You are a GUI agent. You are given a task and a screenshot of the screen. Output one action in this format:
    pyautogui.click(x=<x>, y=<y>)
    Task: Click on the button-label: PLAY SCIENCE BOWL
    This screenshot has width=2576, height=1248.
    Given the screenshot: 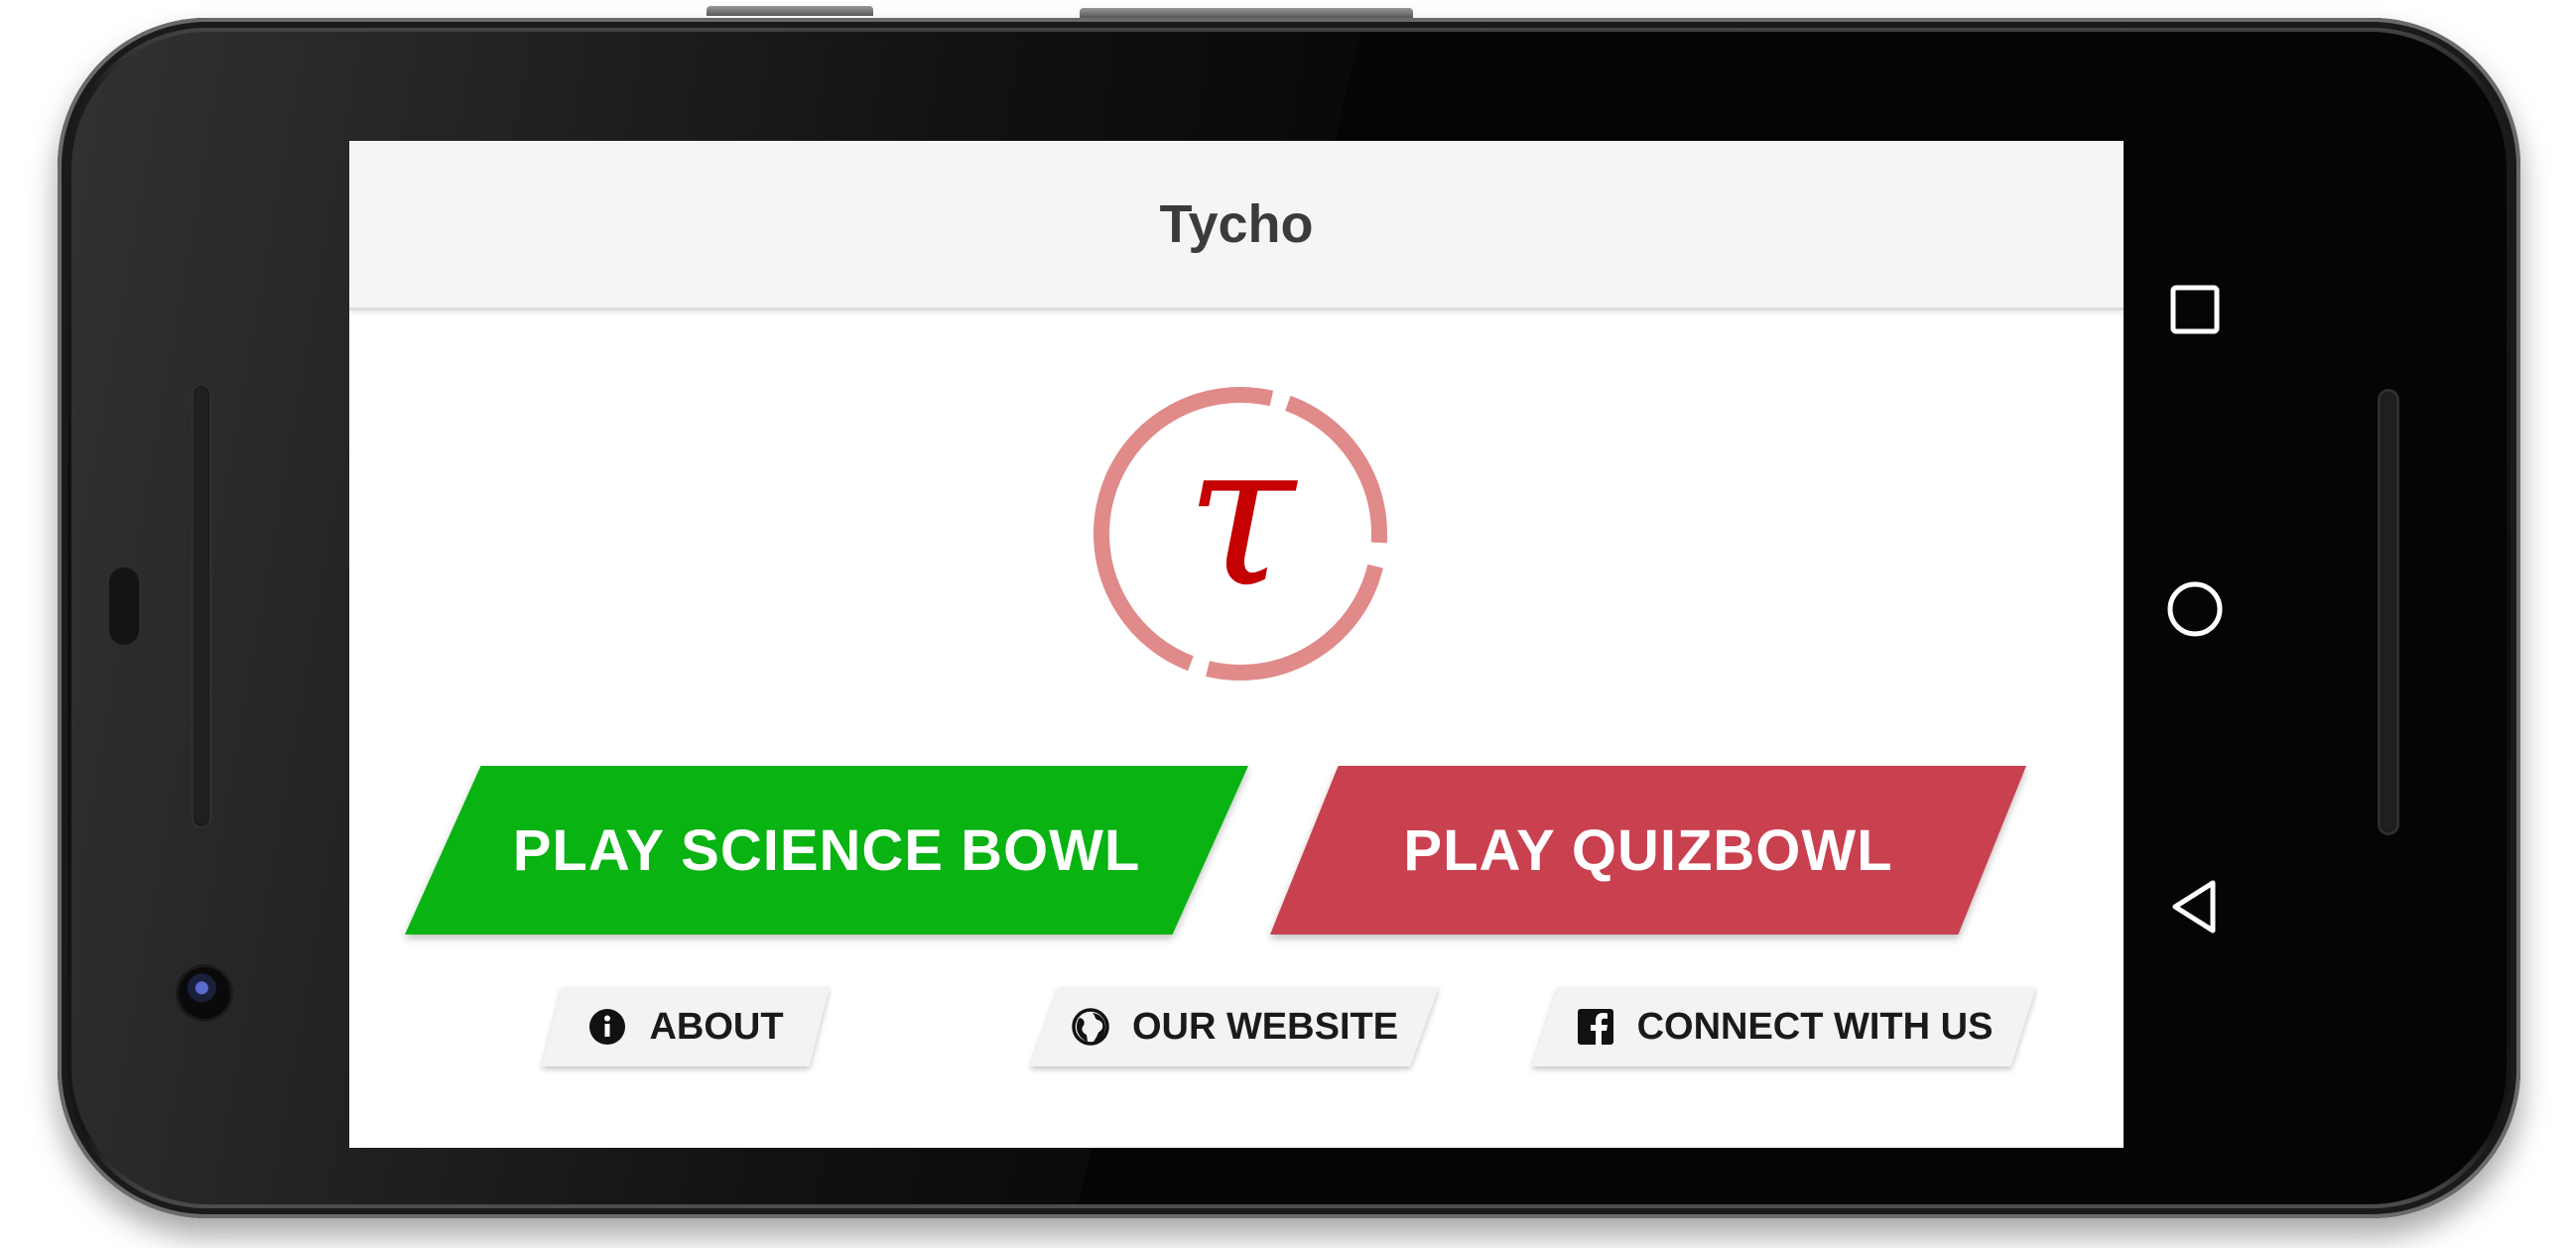 What is the action you would take?
    pyautogui.click(x=827, y=850)
    